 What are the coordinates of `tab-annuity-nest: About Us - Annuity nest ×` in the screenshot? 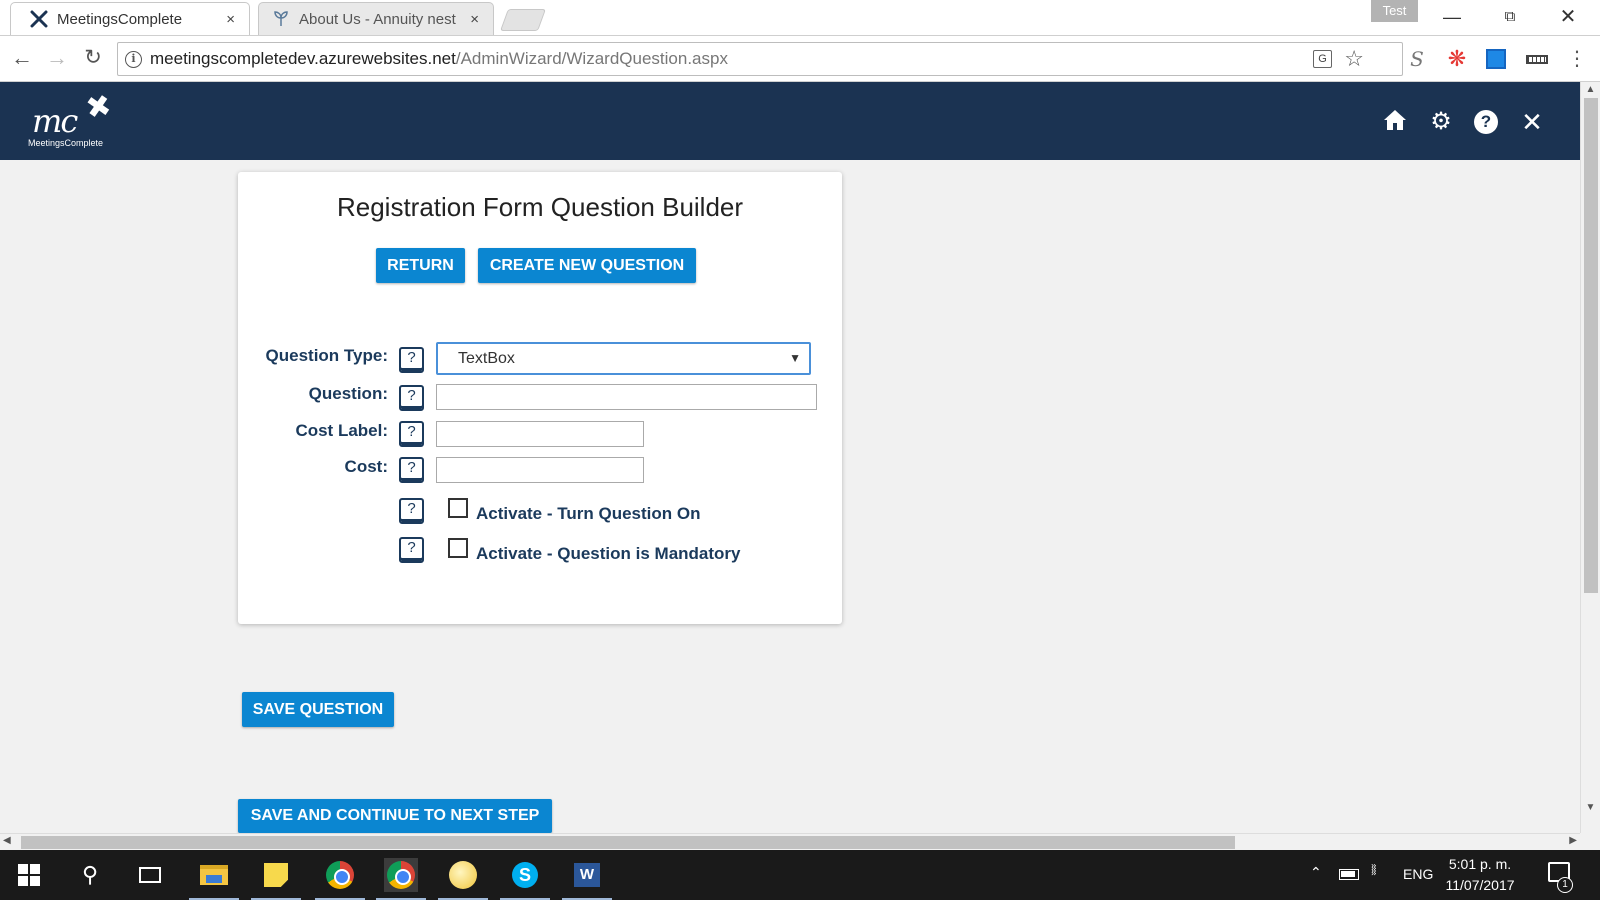 It's located at (376, 18).